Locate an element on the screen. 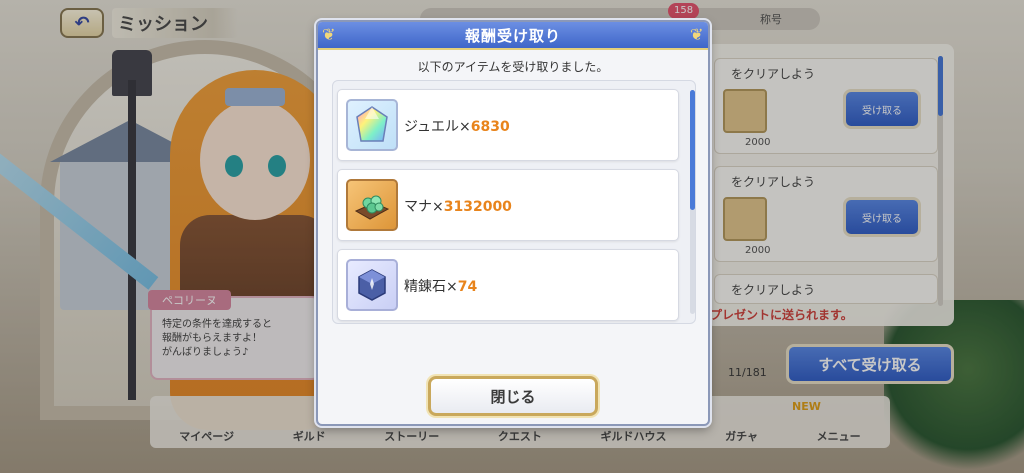 The width and height of the screenshot is (1024, 473). item-quantity: 6830 is located at coordinates (490, 127).